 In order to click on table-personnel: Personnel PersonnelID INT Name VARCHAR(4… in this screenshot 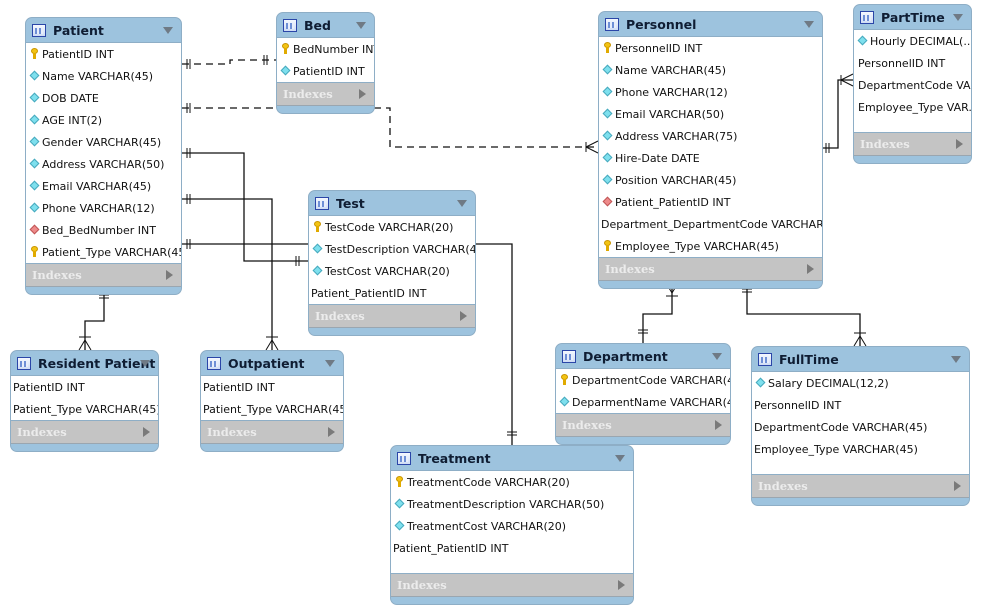, I will do `click(710, 150)`.